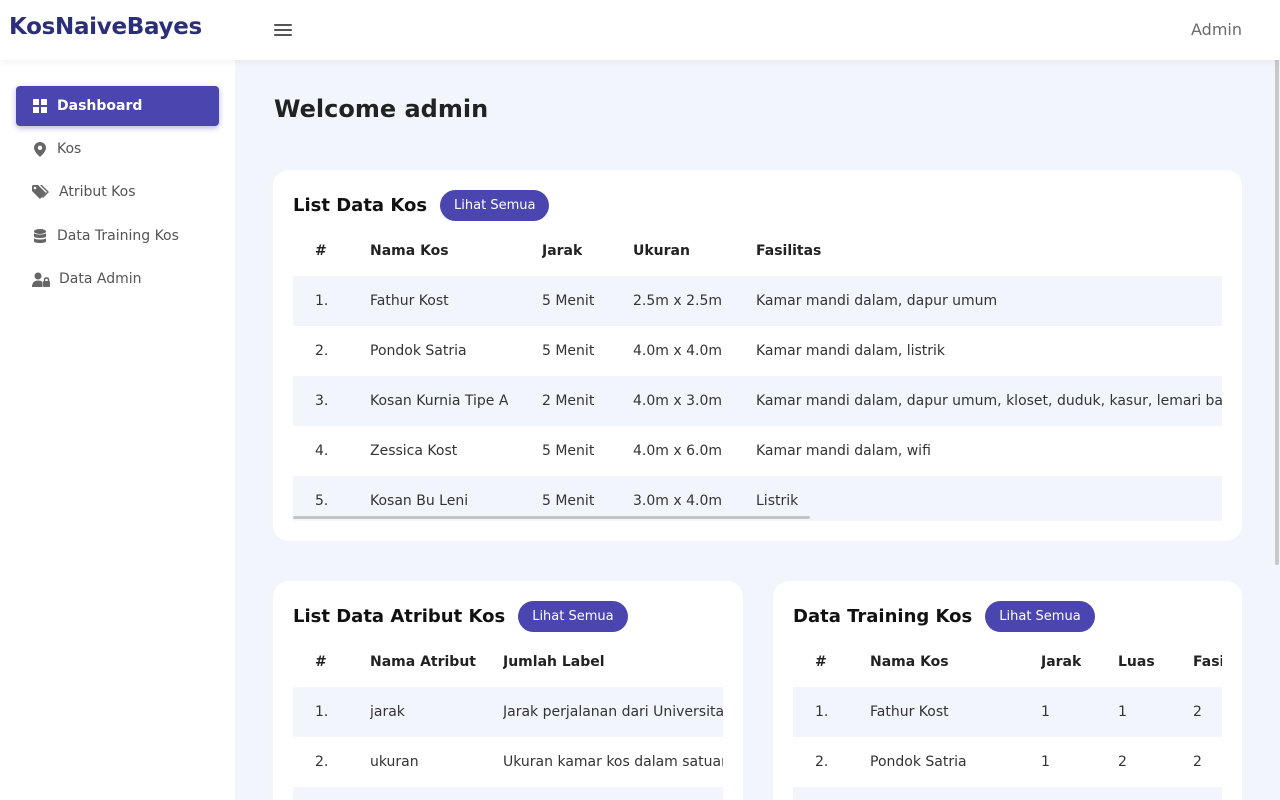  I want to click on map-marker-icon, so click(40, 149).